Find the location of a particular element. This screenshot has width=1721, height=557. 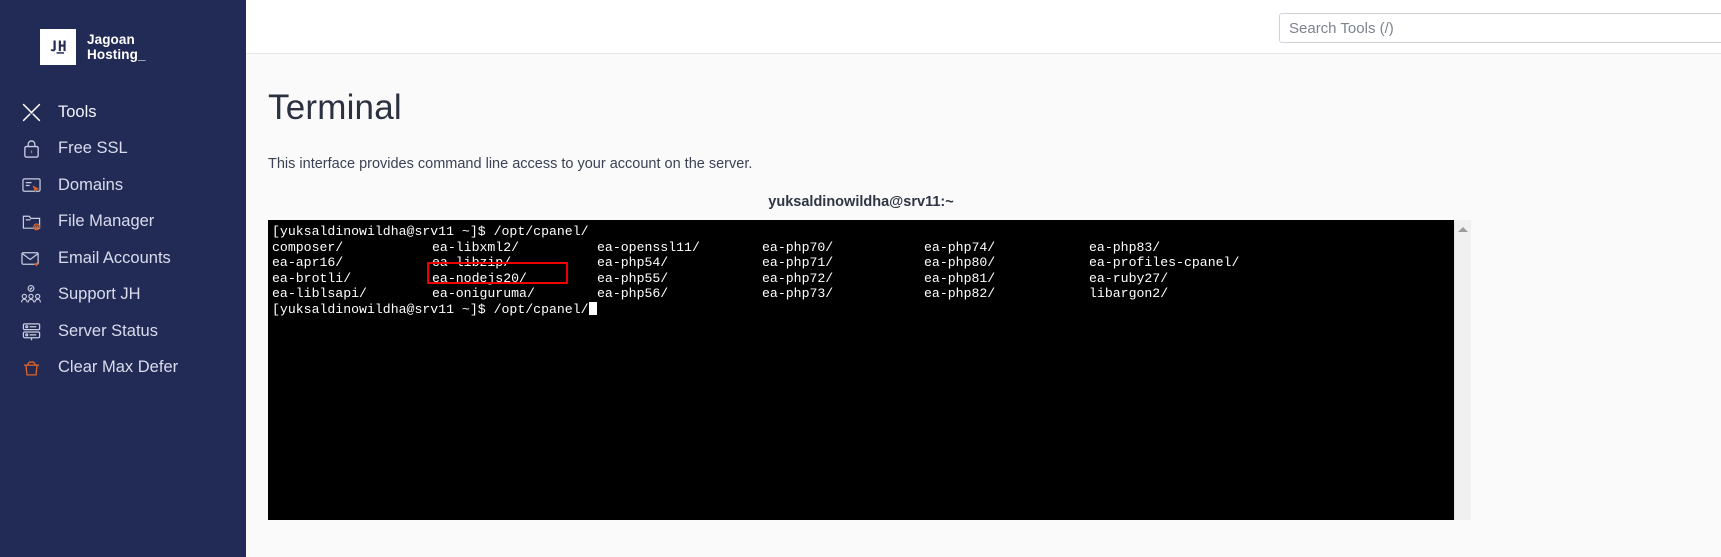

people-check-icon is located at coordinates (31, 295).